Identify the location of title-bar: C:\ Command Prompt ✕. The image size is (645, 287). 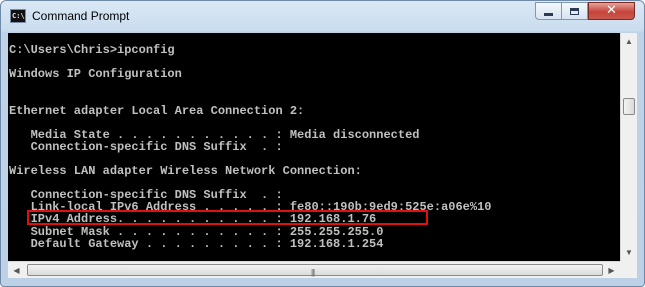
(322, 17).